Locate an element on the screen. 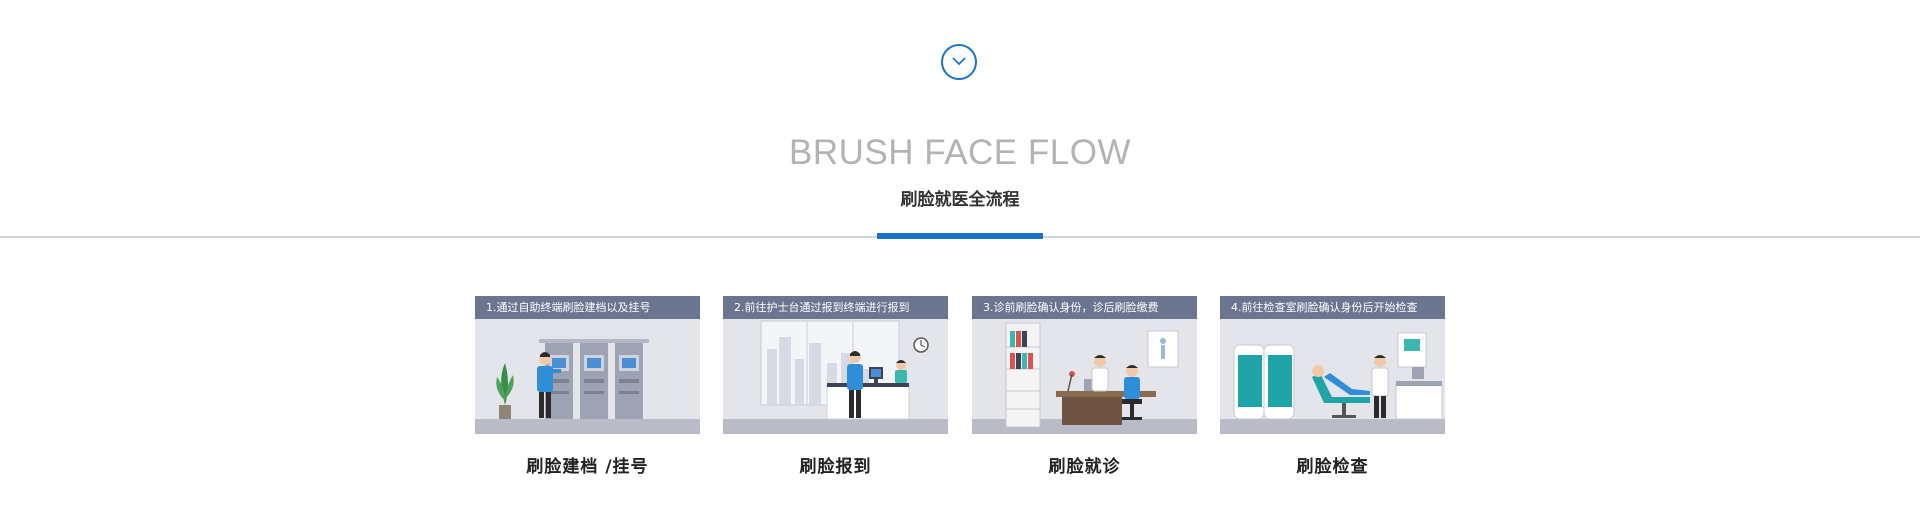  step-card-header: 3.诊前刷脸确认身份，诊后刷脸缴费 is located at coordinates (1084, 307).